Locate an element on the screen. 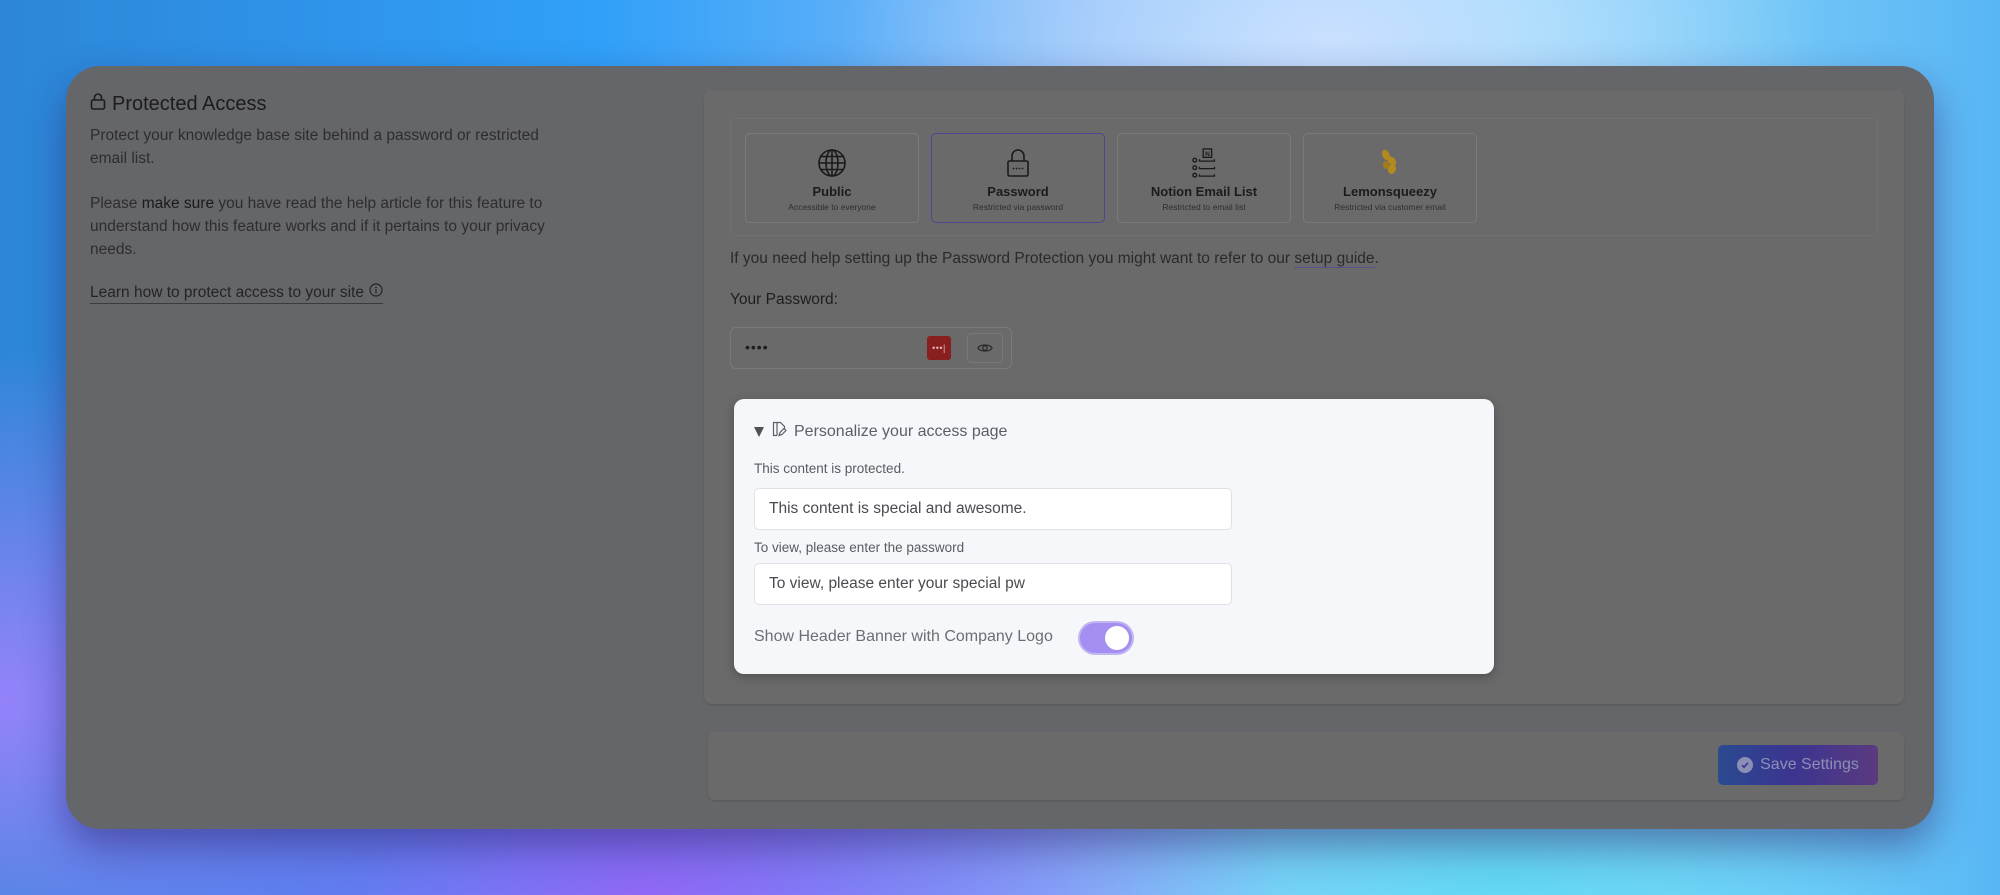  option-subtitle: Restricted via password is located at coordinates (1018, 207).